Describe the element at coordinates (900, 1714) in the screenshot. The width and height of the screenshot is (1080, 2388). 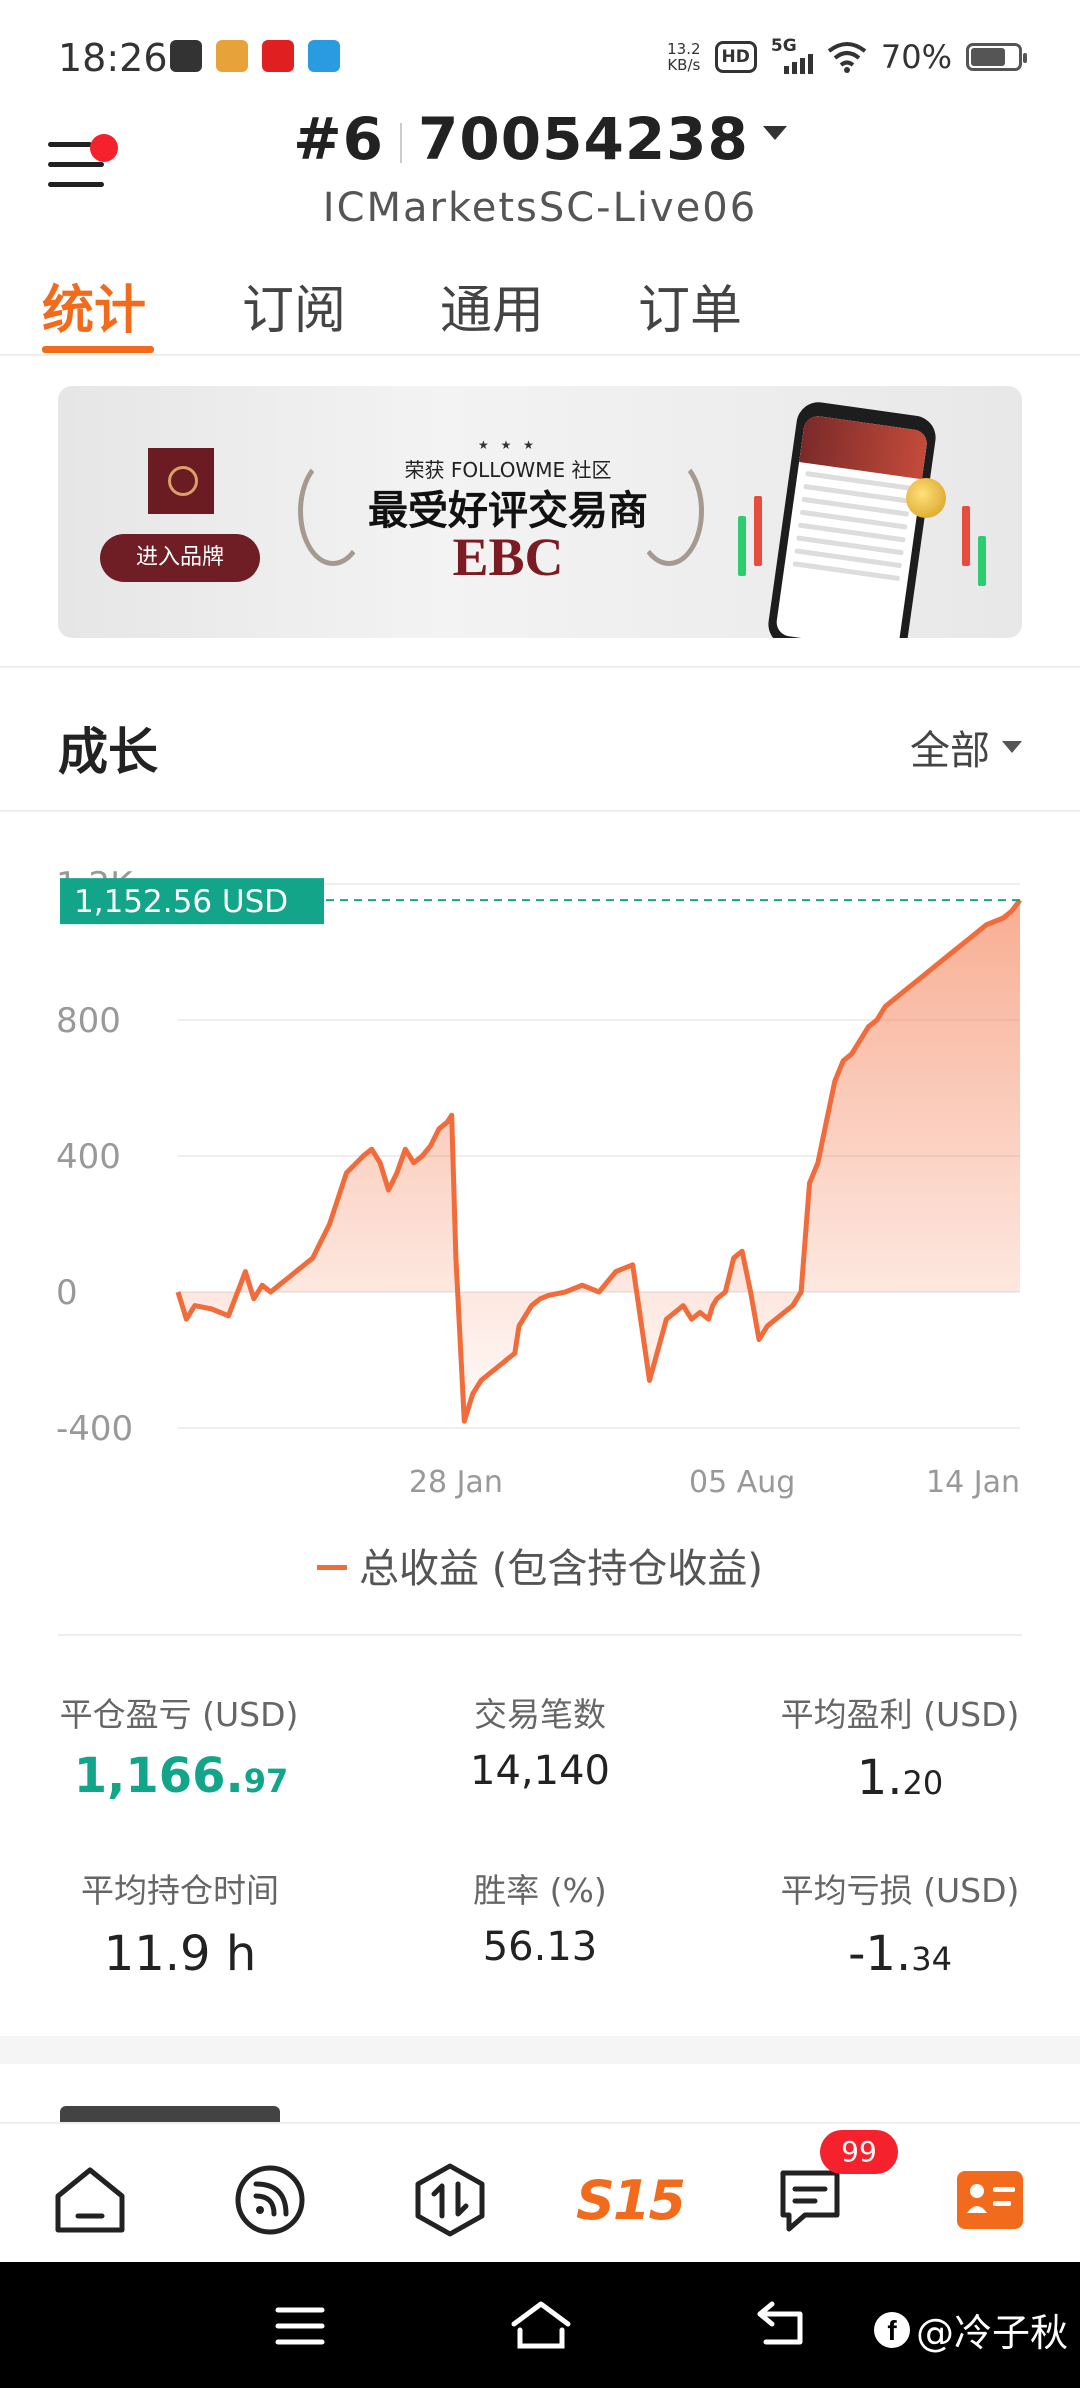
I see `stat-label-avg-profit: 平均盈利 (USD)` at that location.